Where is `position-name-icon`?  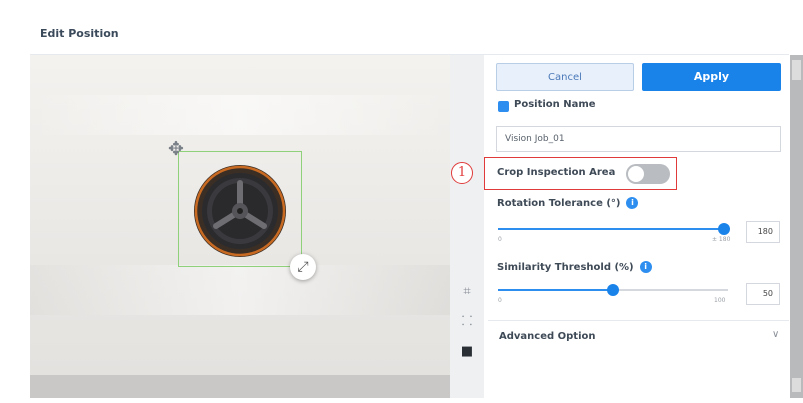 position-name-icon is located at coordinates (503, 106).